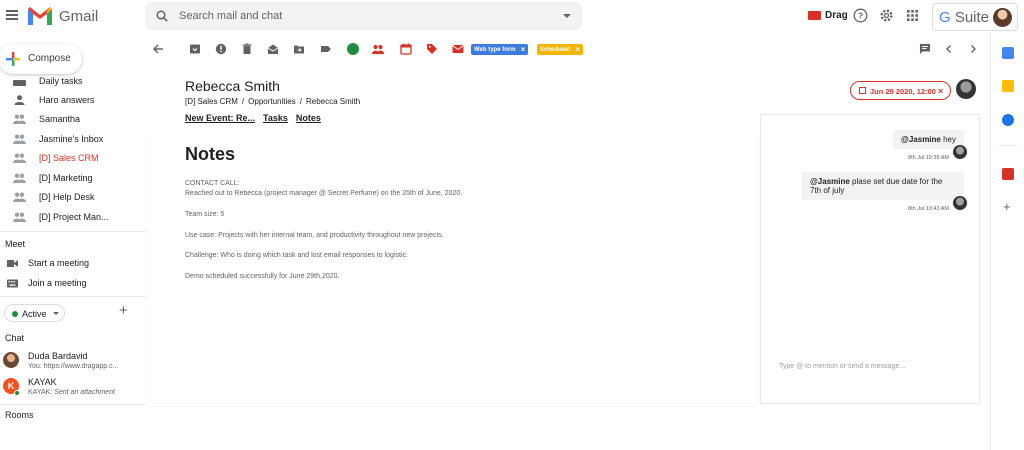 This screenshot has height=450, width=1024. What do you see at coordinates (353, 49) in the screenshot?
I see `status-green-icon` at bounding box center [353, 49].